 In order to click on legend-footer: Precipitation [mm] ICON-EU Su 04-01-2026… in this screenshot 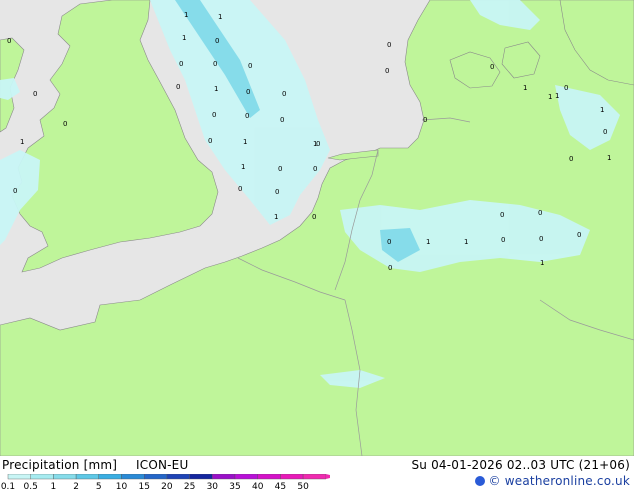, I will do `click(317, 473)`.